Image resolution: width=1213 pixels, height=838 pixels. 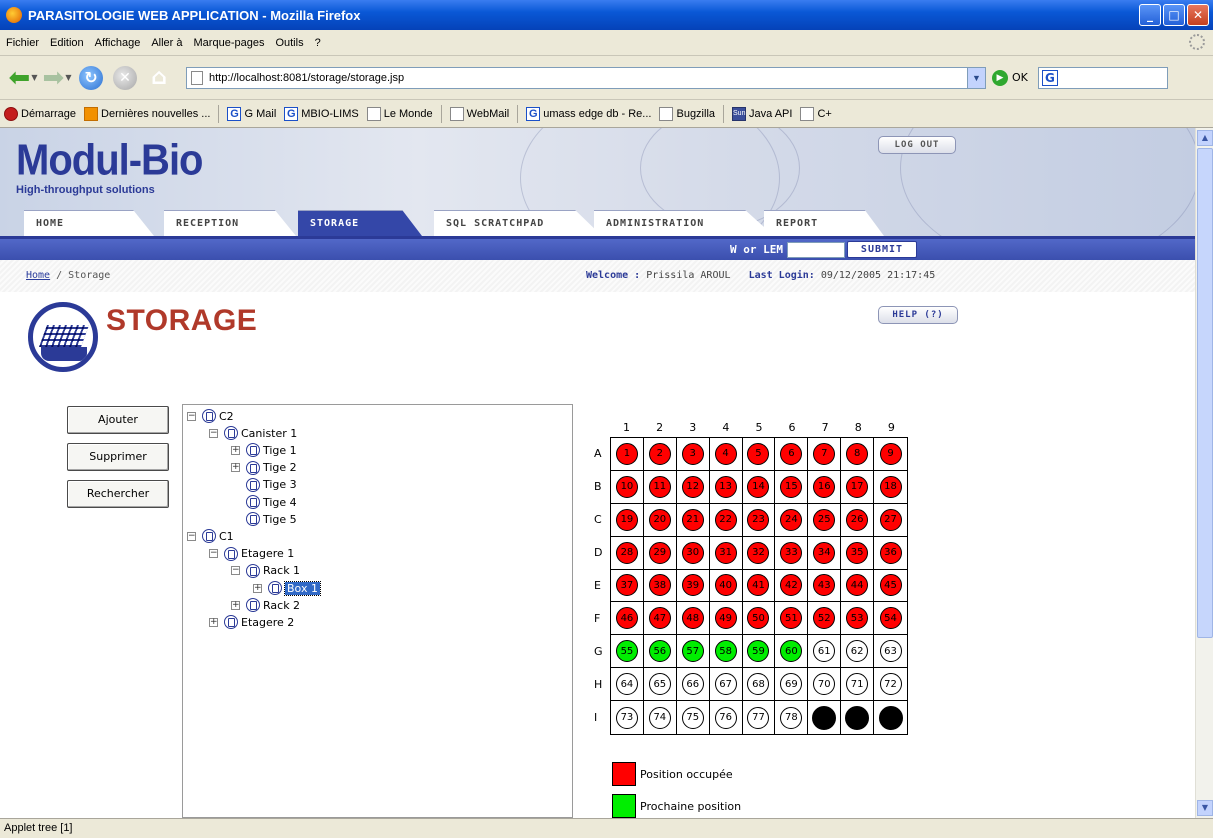 I want to click on bookmark-gmail: GG Mail, so click(x=251, y=113).